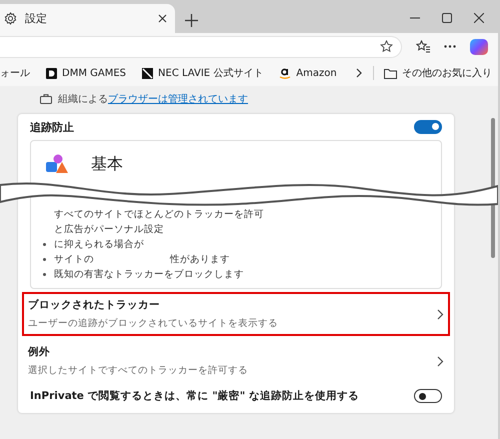  I want to click on favorites-icon, so click(423, 46).